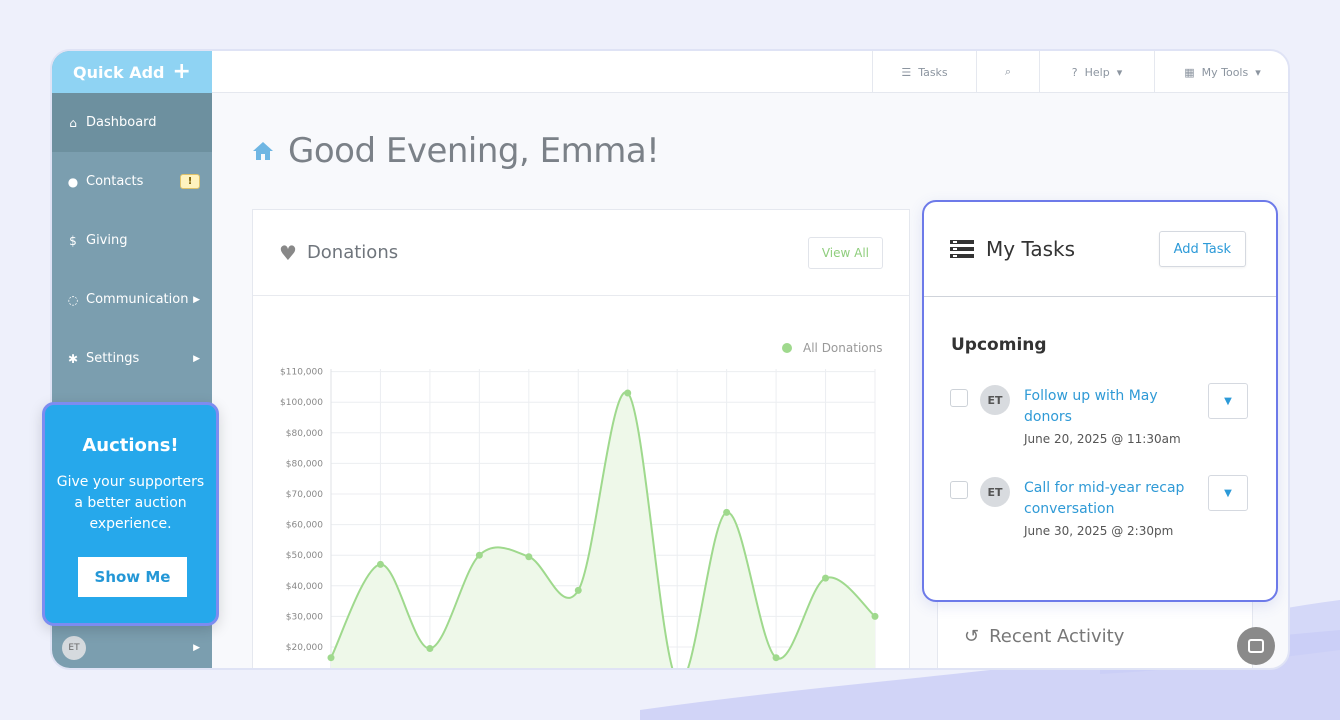 This screenshot has height=720, width=1340. I want to click on sidebar-item-contacts: ● Contacts !, so click(132, 181).